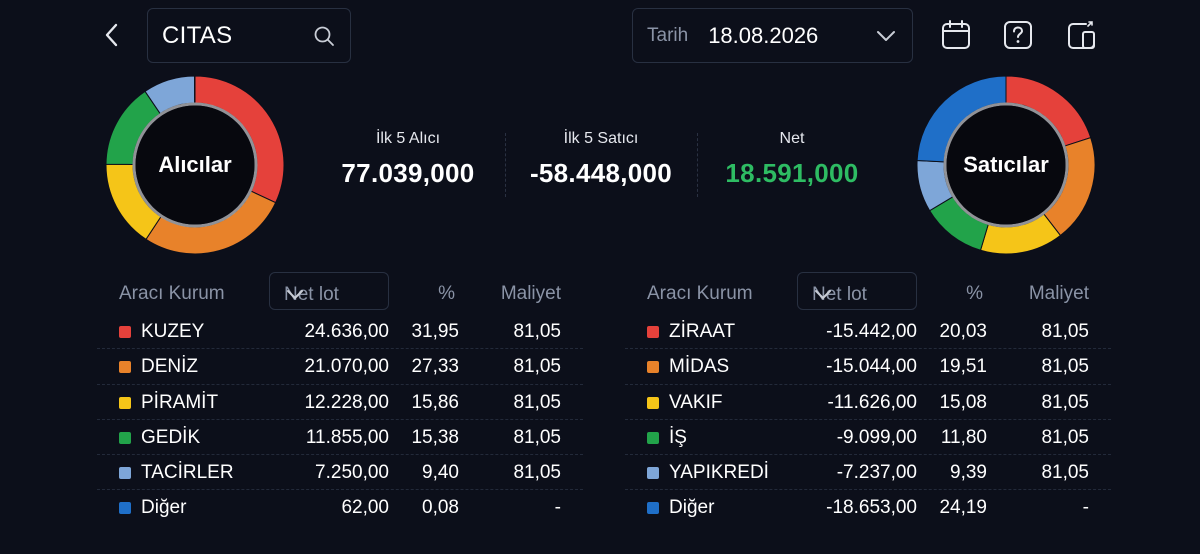 This screenshot has width=1200, height=554. I want to click on symbol-search-input: CITAS, so click(249, 35).